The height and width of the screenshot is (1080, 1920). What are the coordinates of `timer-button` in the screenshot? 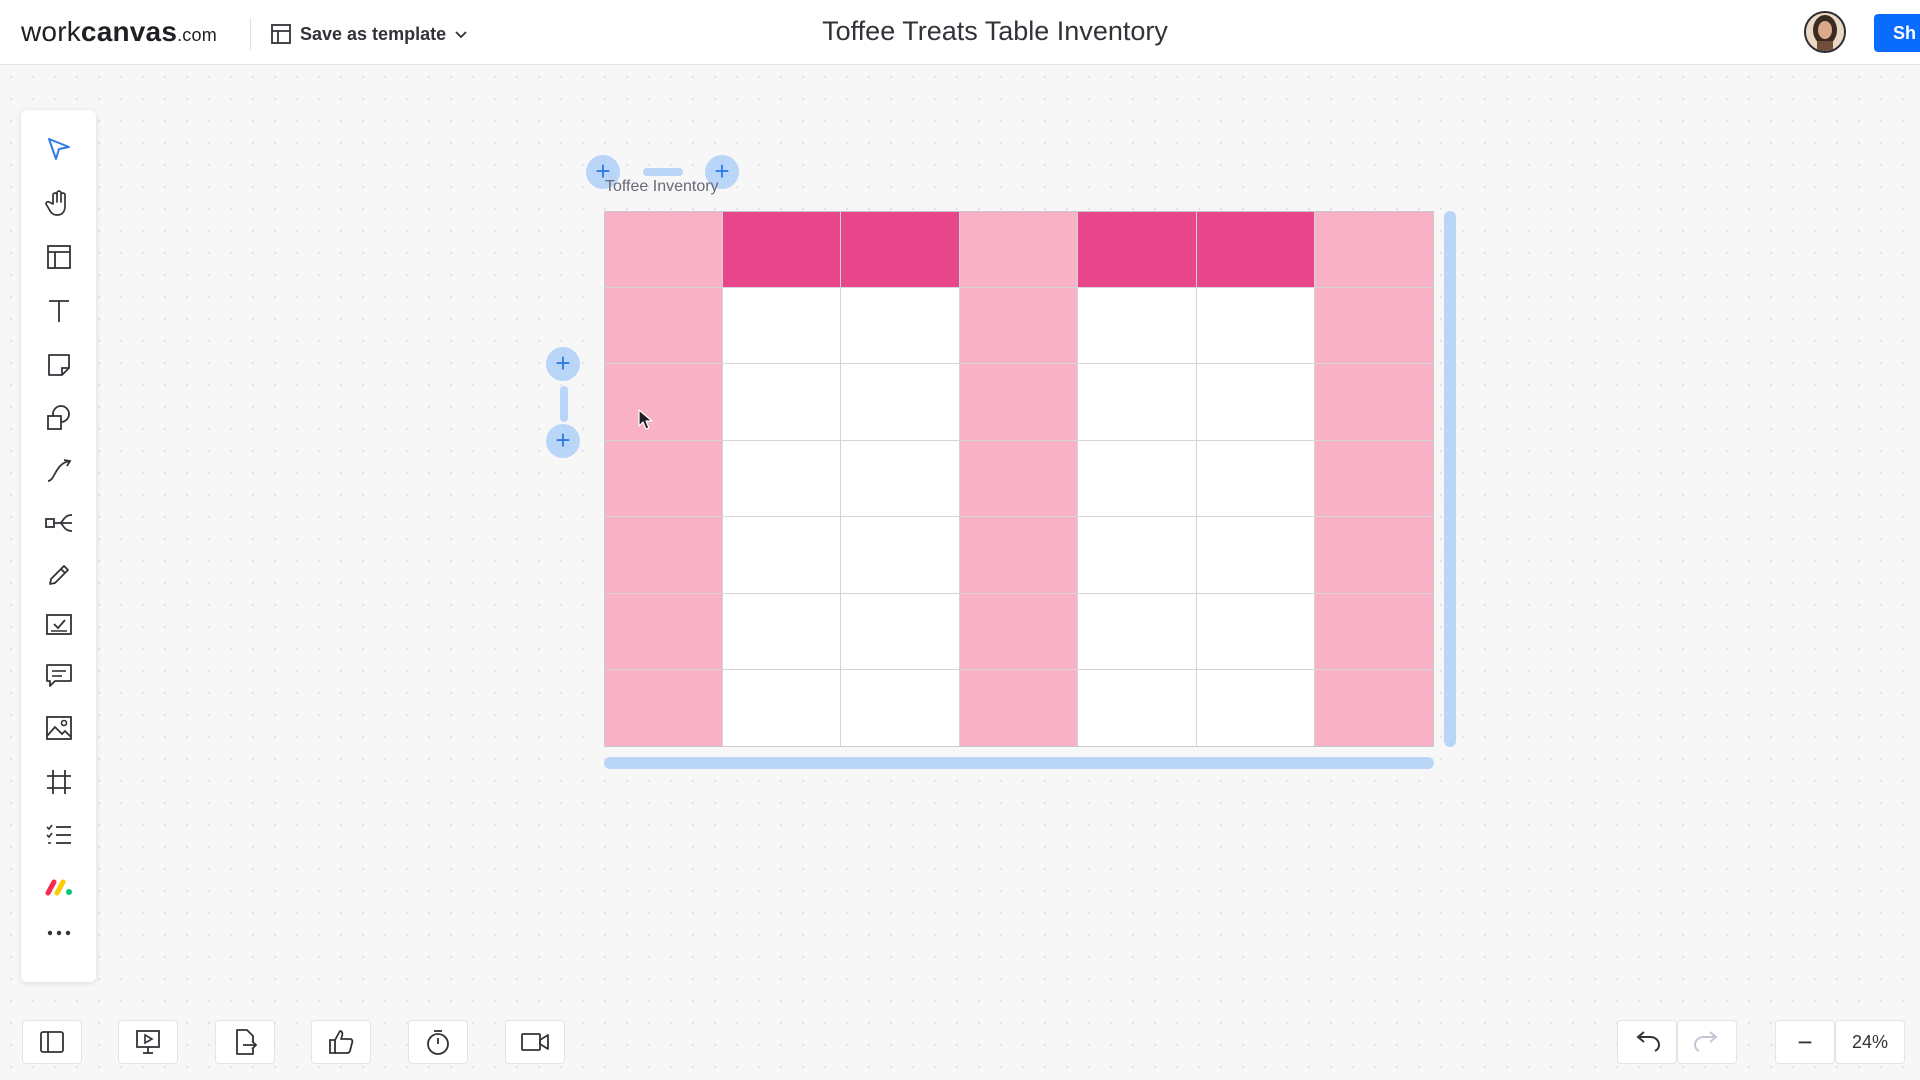 It's located at (438, 1042).